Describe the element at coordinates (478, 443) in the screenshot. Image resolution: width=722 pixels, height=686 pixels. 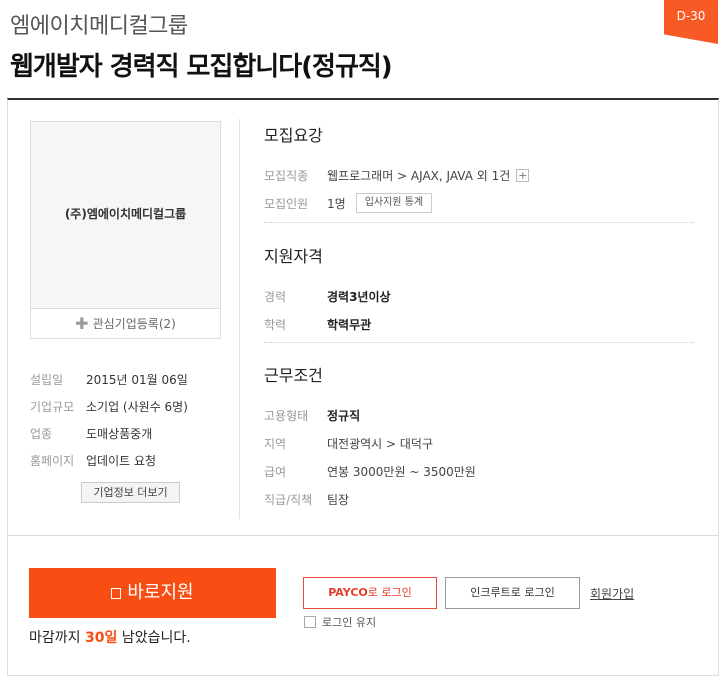
I see `conditions-row: 지역 대전광역시 > 대덕구` at that location.